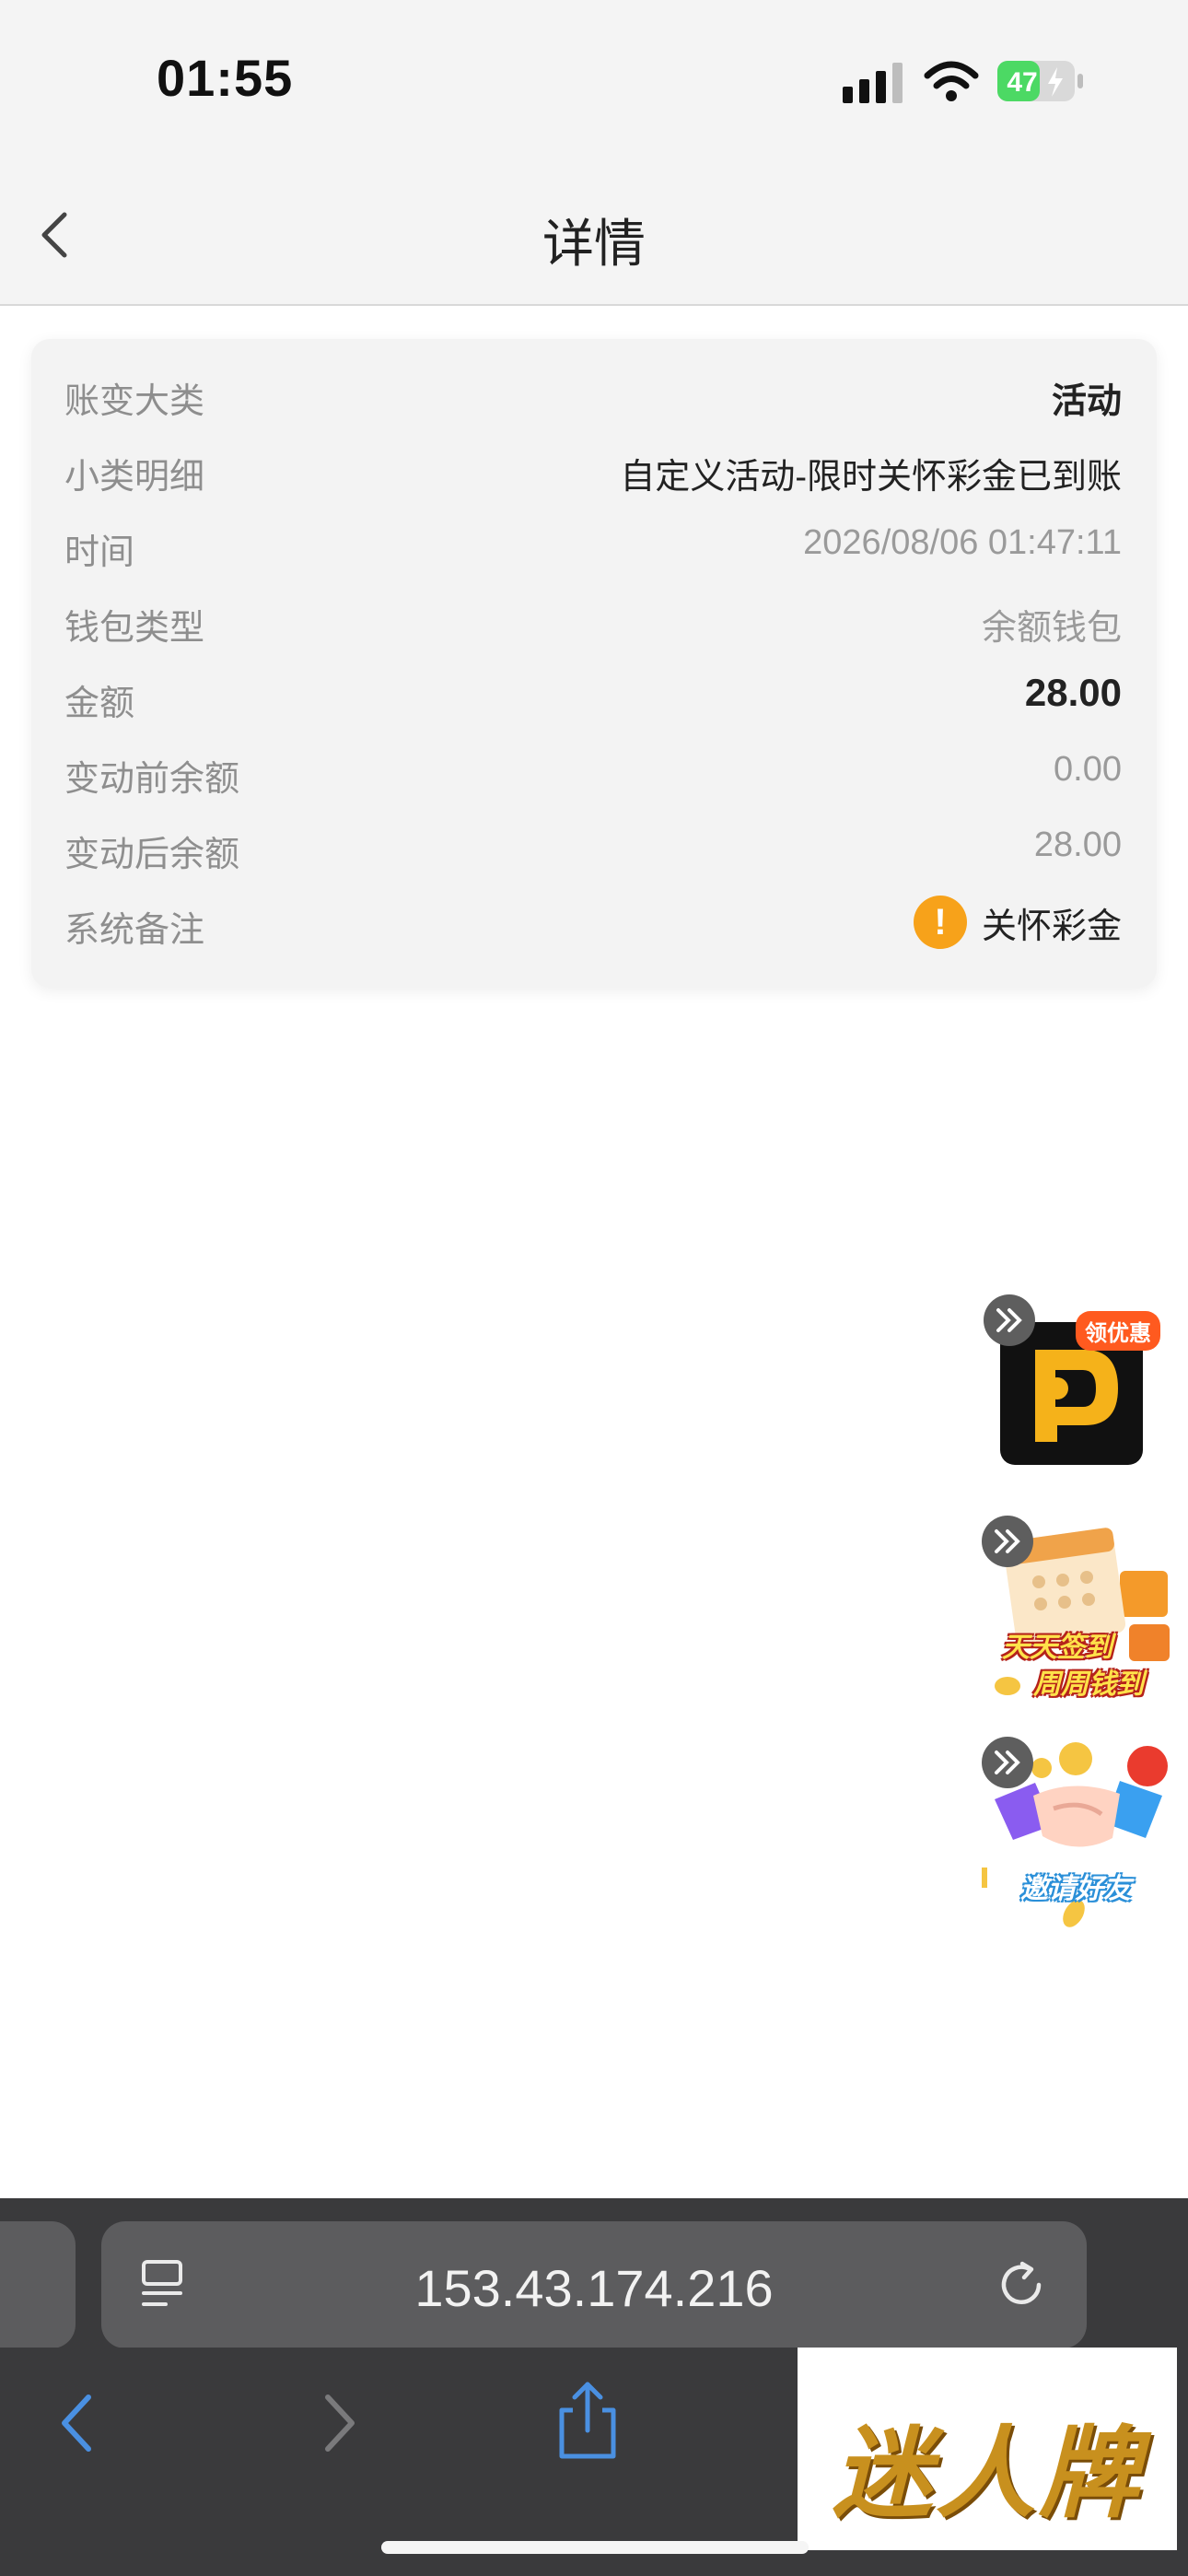 The image size is (1188, 2576). Describe the element at coordinates (587, 2420) in the screenshot. I see `share-icon` at that location.